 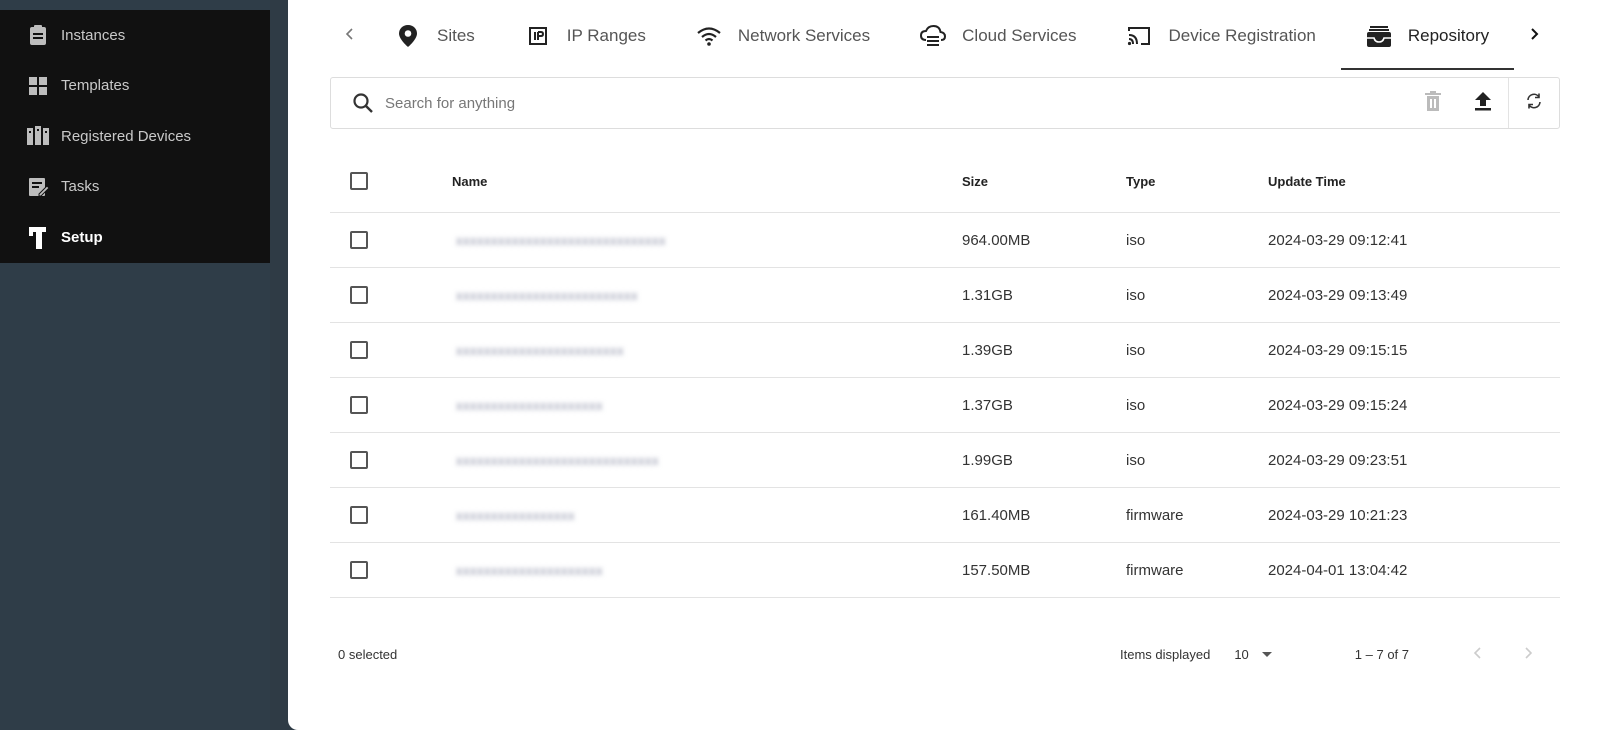 What do you see at coordinates (515, 515) in the screenshot?
I see `file-name: xxxxxxxxxxxxxxxxx` at bounding box center [515, 515].